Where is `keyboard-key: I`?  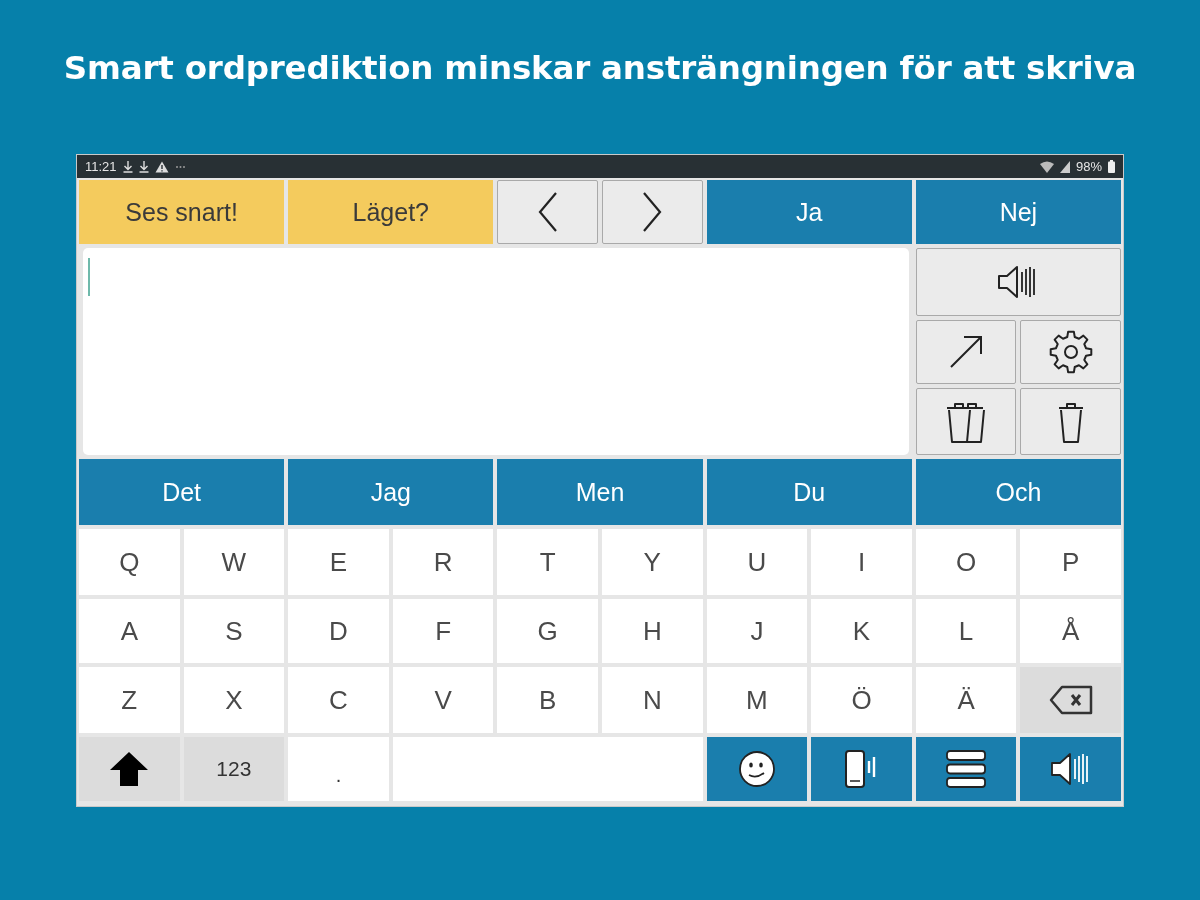
keyboard-key: I is located at coordinates (861, 562).